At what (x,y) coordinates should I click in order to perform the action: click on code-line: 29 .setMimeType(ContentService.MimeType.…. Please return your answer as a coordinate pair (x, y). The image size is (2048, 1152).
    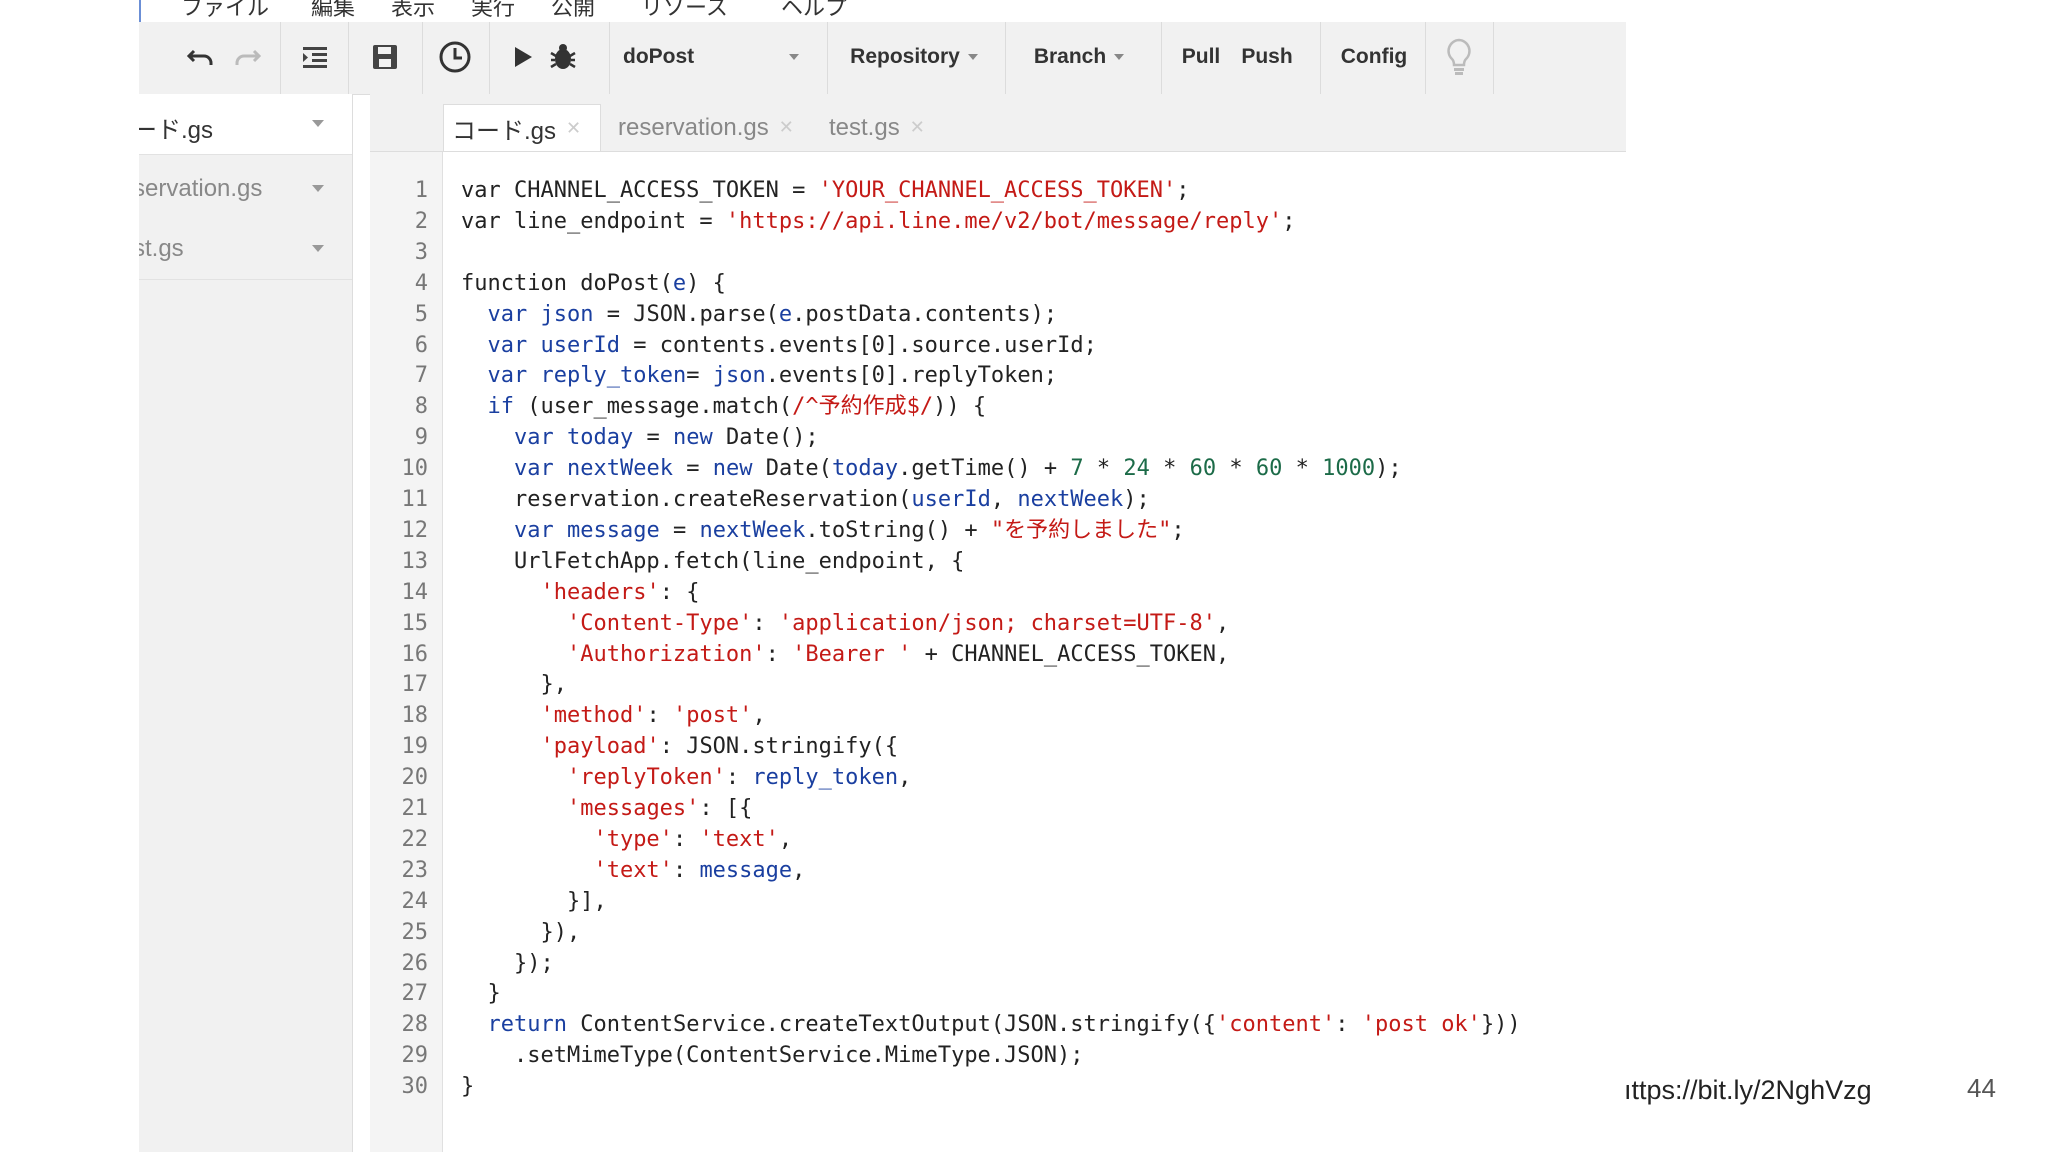
    Looking at the image, I should click on (998, 1055).